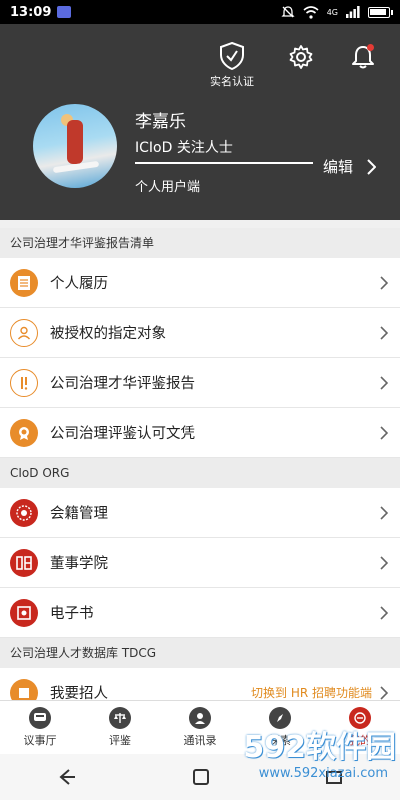  I want to click on status-bar: 13:09 4G, so click(200, 12).